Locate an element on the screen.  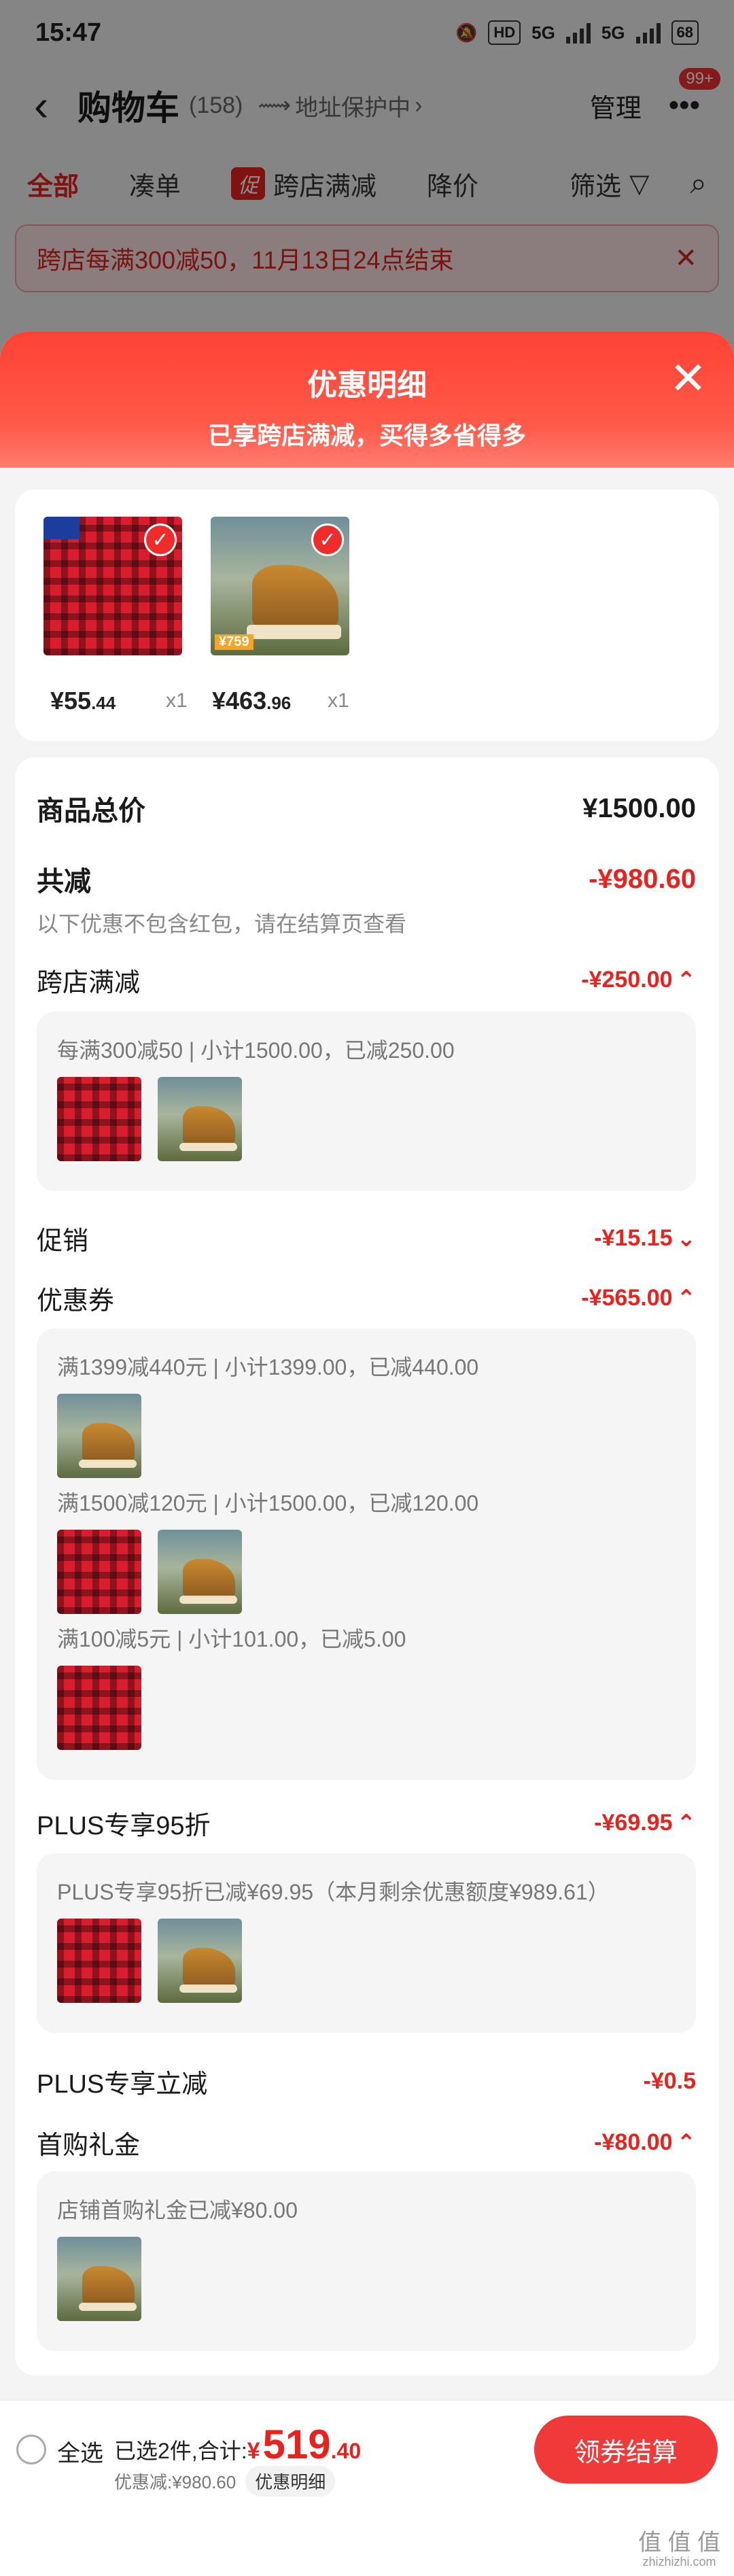
cross-store-detail: 每满300减50 | 小计1500.00，已减250.00 is located at coordinates (366, 1101).